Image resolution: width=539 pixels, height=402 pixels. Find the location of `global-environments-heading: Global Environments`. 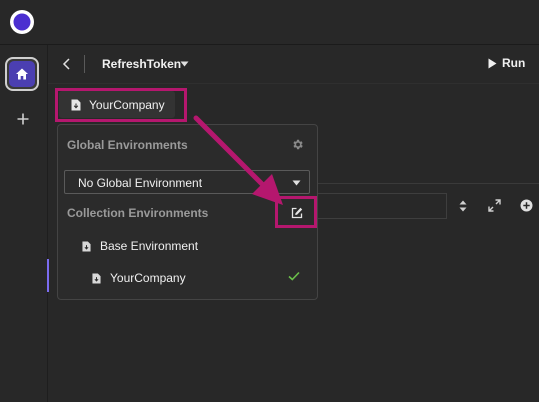

global-environments-heading: Global Environments is located at coordinates (127, 145).